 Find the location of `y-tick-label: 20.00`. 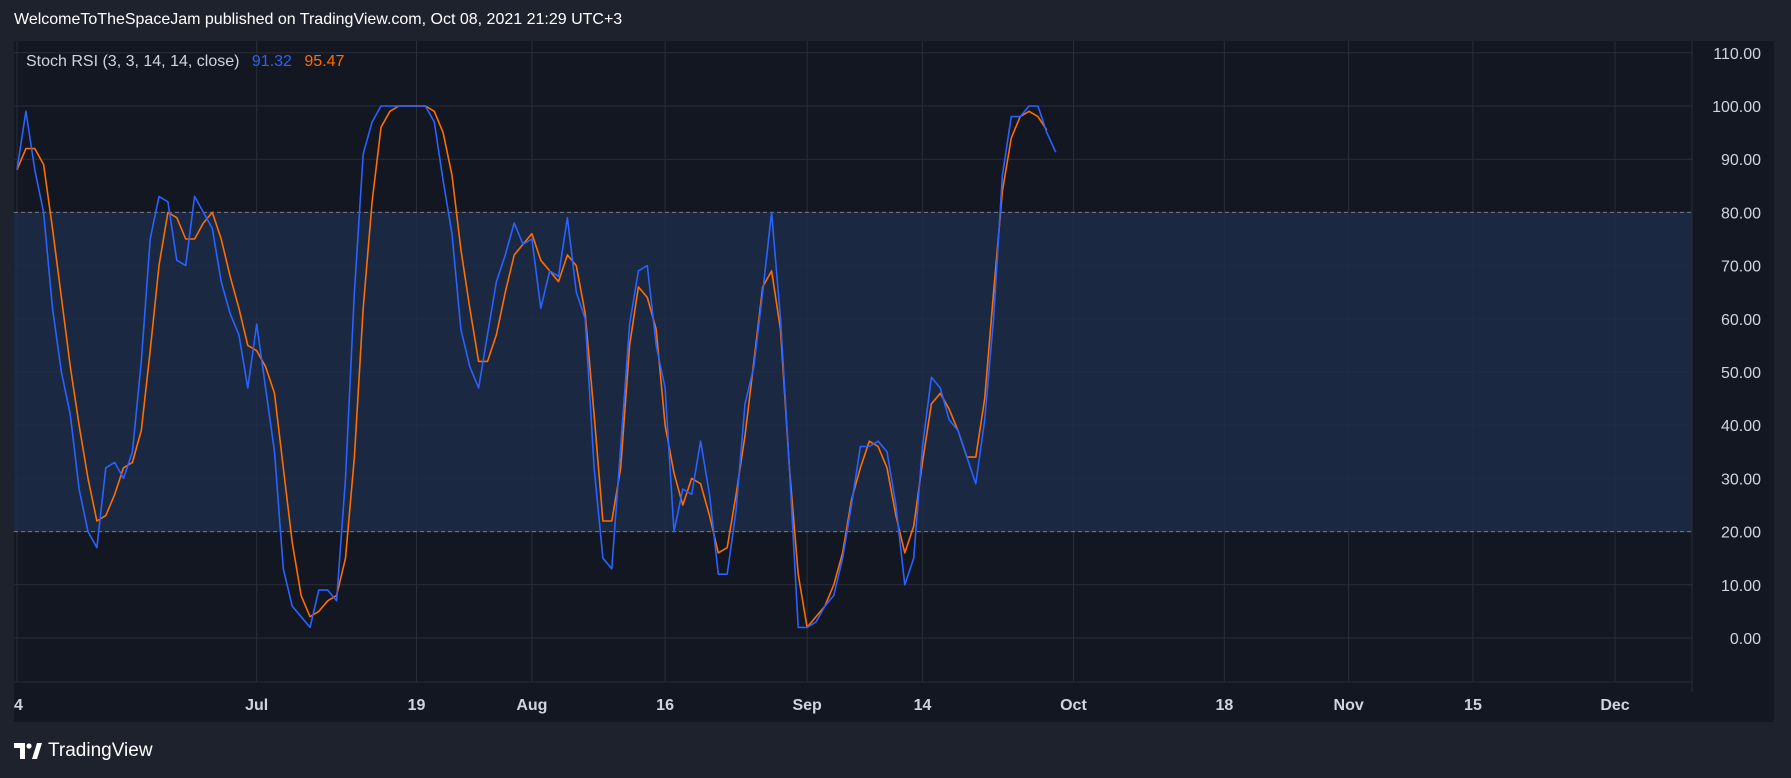

y-tick-label: 20.00 is located at coordinates (1741, 533).